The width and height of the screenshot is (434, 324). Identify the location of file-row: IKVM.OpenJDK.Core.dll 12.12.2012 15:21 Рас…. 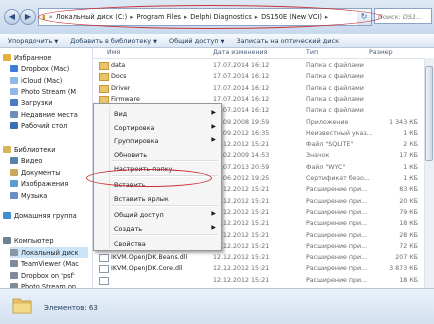
(263, 269).